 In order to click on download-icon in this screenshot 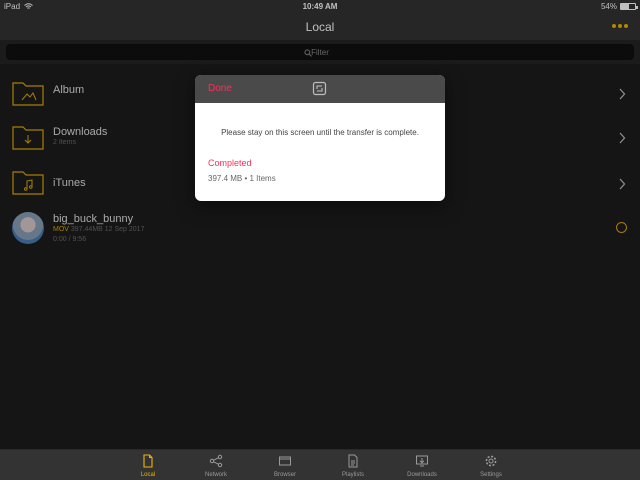, I will do `click(422, 461)`.